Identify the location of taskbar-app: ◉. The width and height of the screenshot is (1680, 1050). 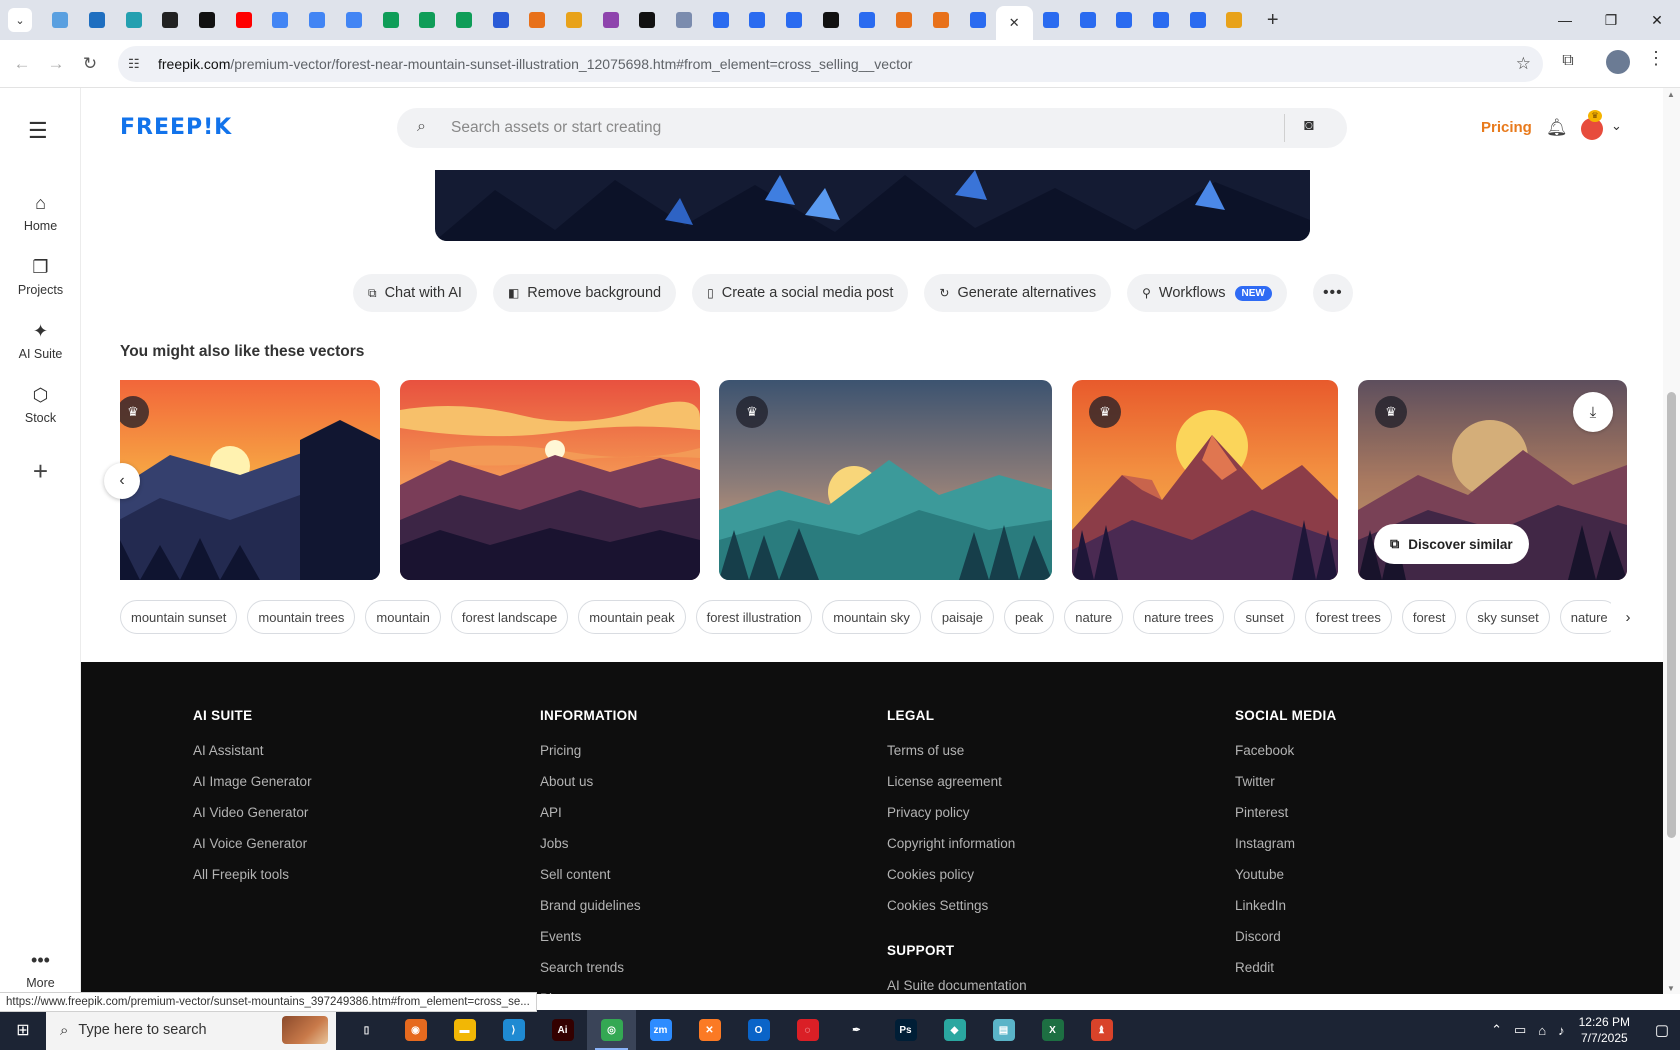
(415, 1030).